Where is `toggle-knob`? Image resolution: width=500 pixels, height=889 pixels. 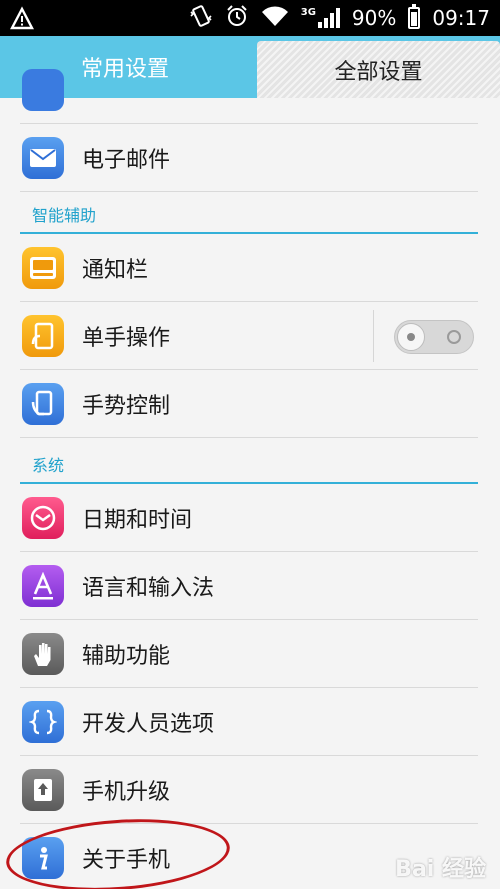
toggle-knob is located at coordinates (411, 337).